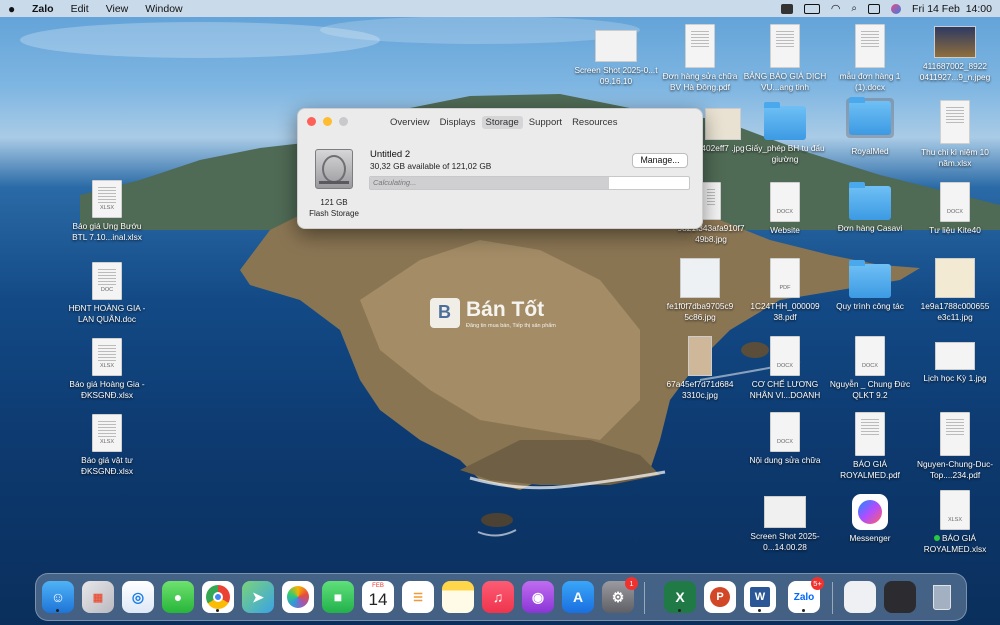 This screenshot has height=625, width=1000. I want to click on green-tag-icon, so click(936, 538).